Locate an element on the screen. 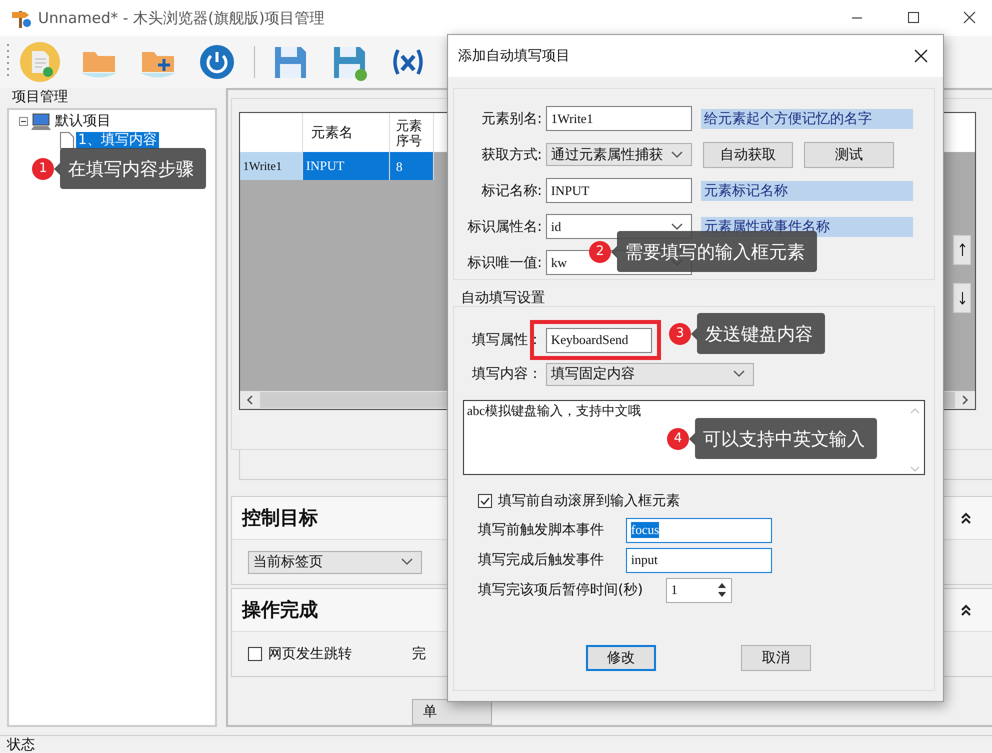 The height and width of the screenshot is (753, 992). field-label: 填写属性： is located at coordinates (507, 339).